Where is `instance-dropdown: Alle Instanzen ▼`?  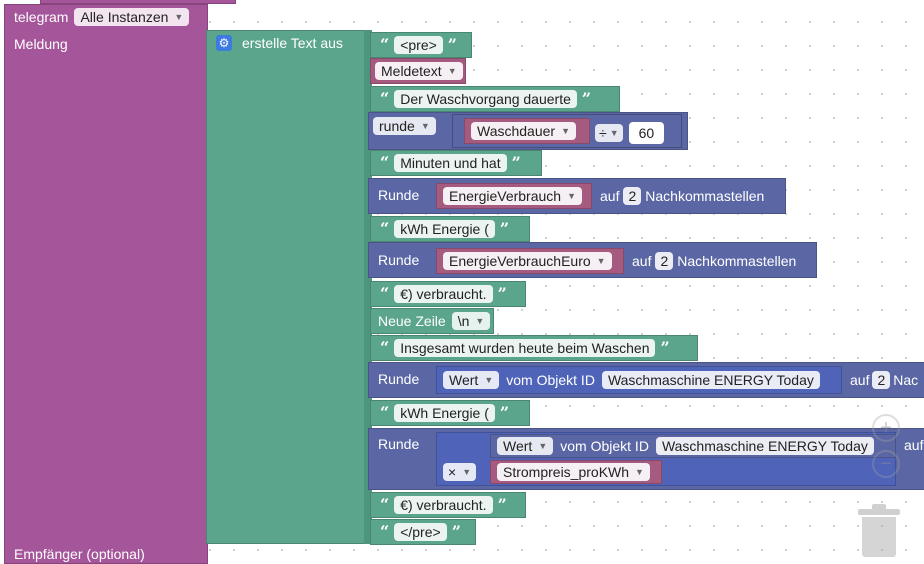 instance-dropdown: Alle Instanzen ▼ is located at coordinates (132, 17).